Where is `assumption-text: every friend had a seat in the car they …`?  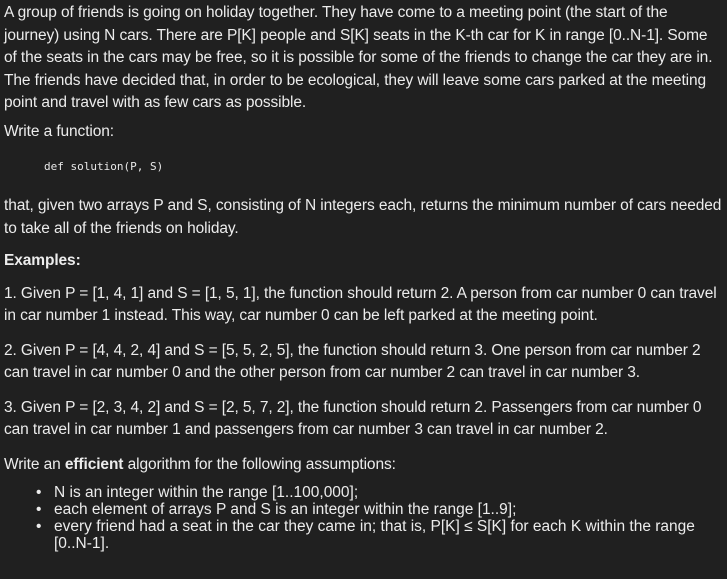
assumption-text: every friend had a seat in the car they … is located at coordinates (374, 535).